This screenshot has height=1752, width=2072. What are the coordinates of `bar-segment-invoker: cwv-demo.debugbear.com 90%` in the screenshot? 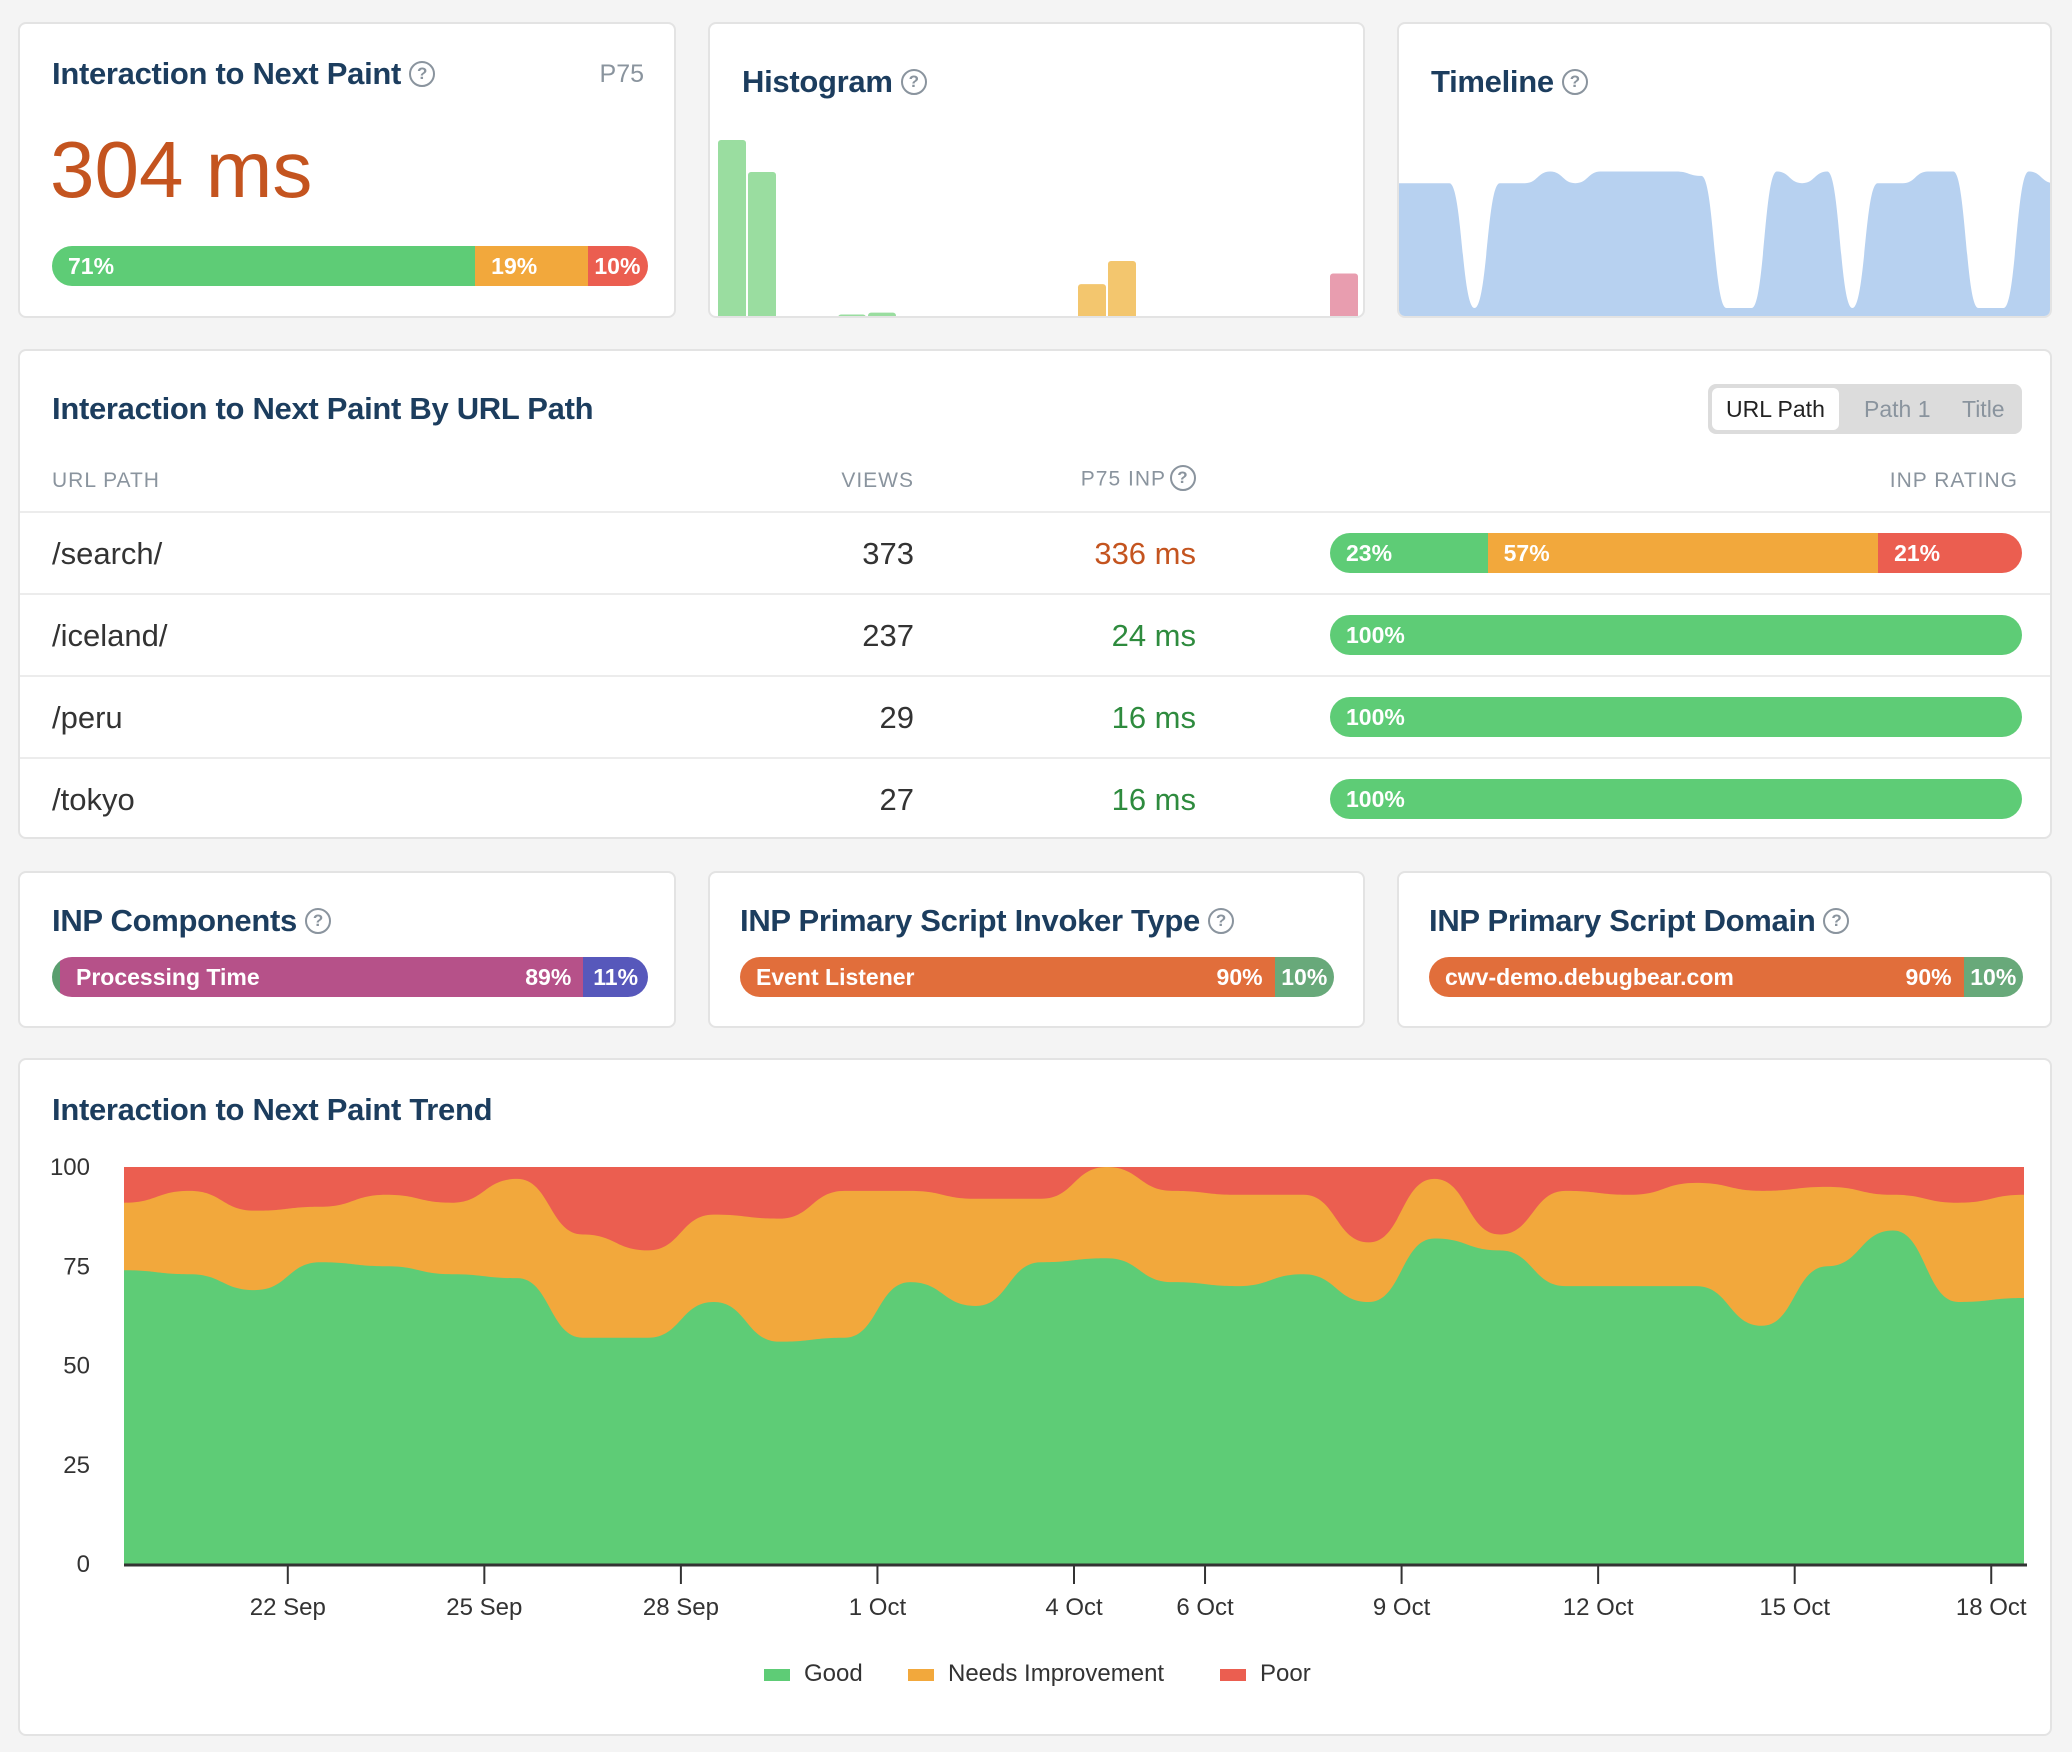 It's located at (1696, 977).